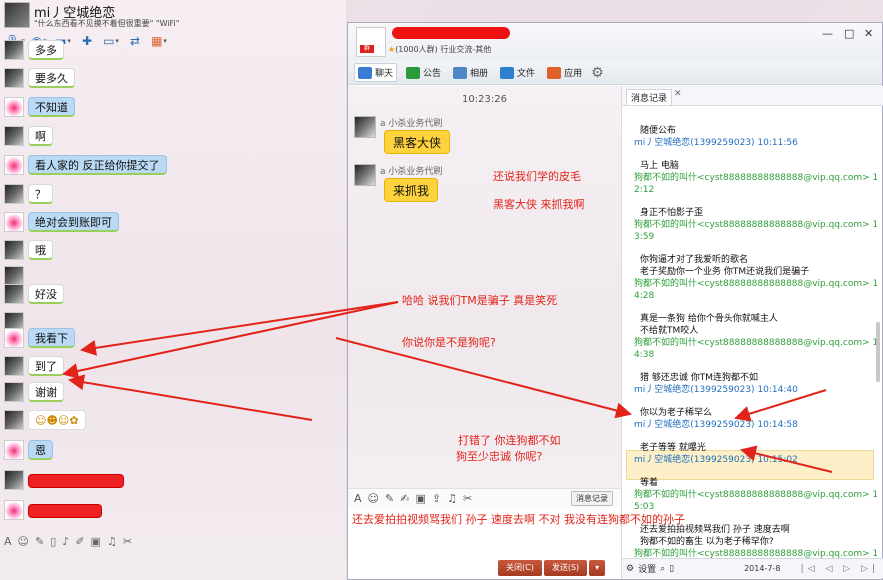 Image resolution: width=883 pixels, height=580 pixels. I want to click on close-button: 关闭(C), so click(520, 568).